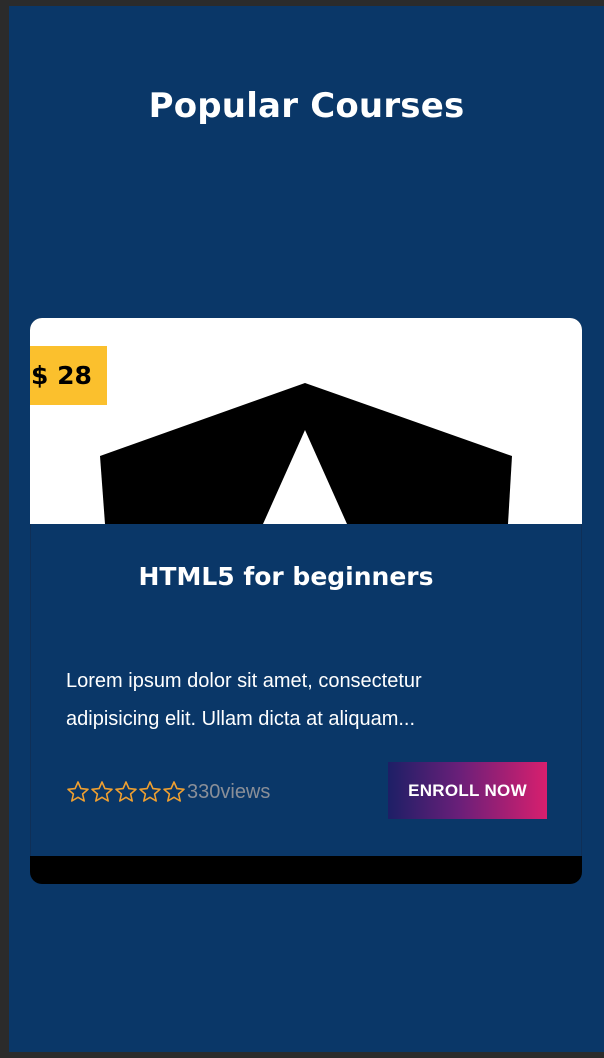  I want to click on rating-stars, so click(126, 792).